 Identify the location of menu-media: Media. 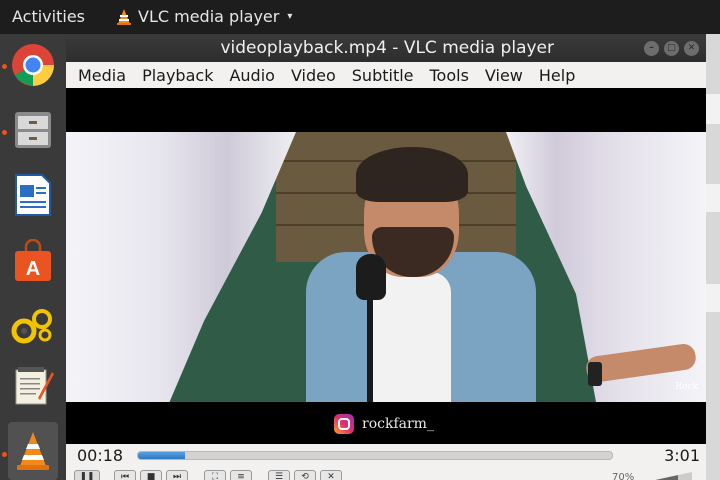
(102, 75).